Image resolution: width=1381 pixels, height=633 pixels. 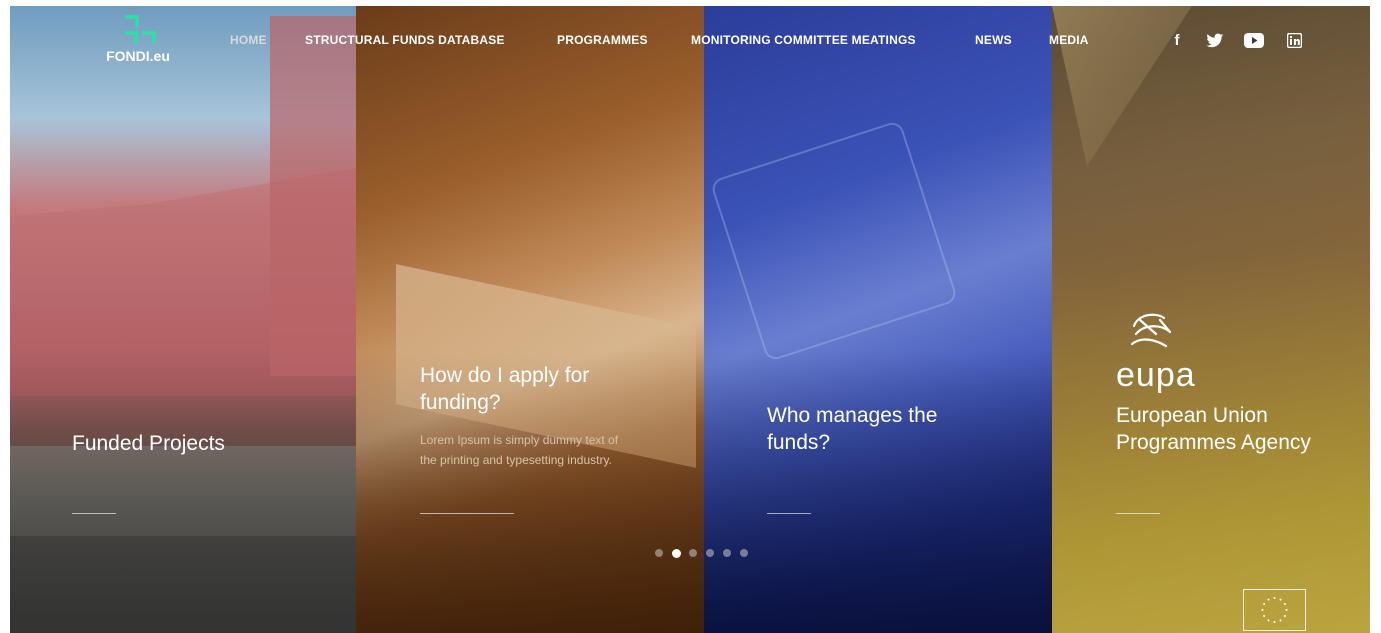 I want to click on eupa-logo-icon, so click(x=1151, y=330).